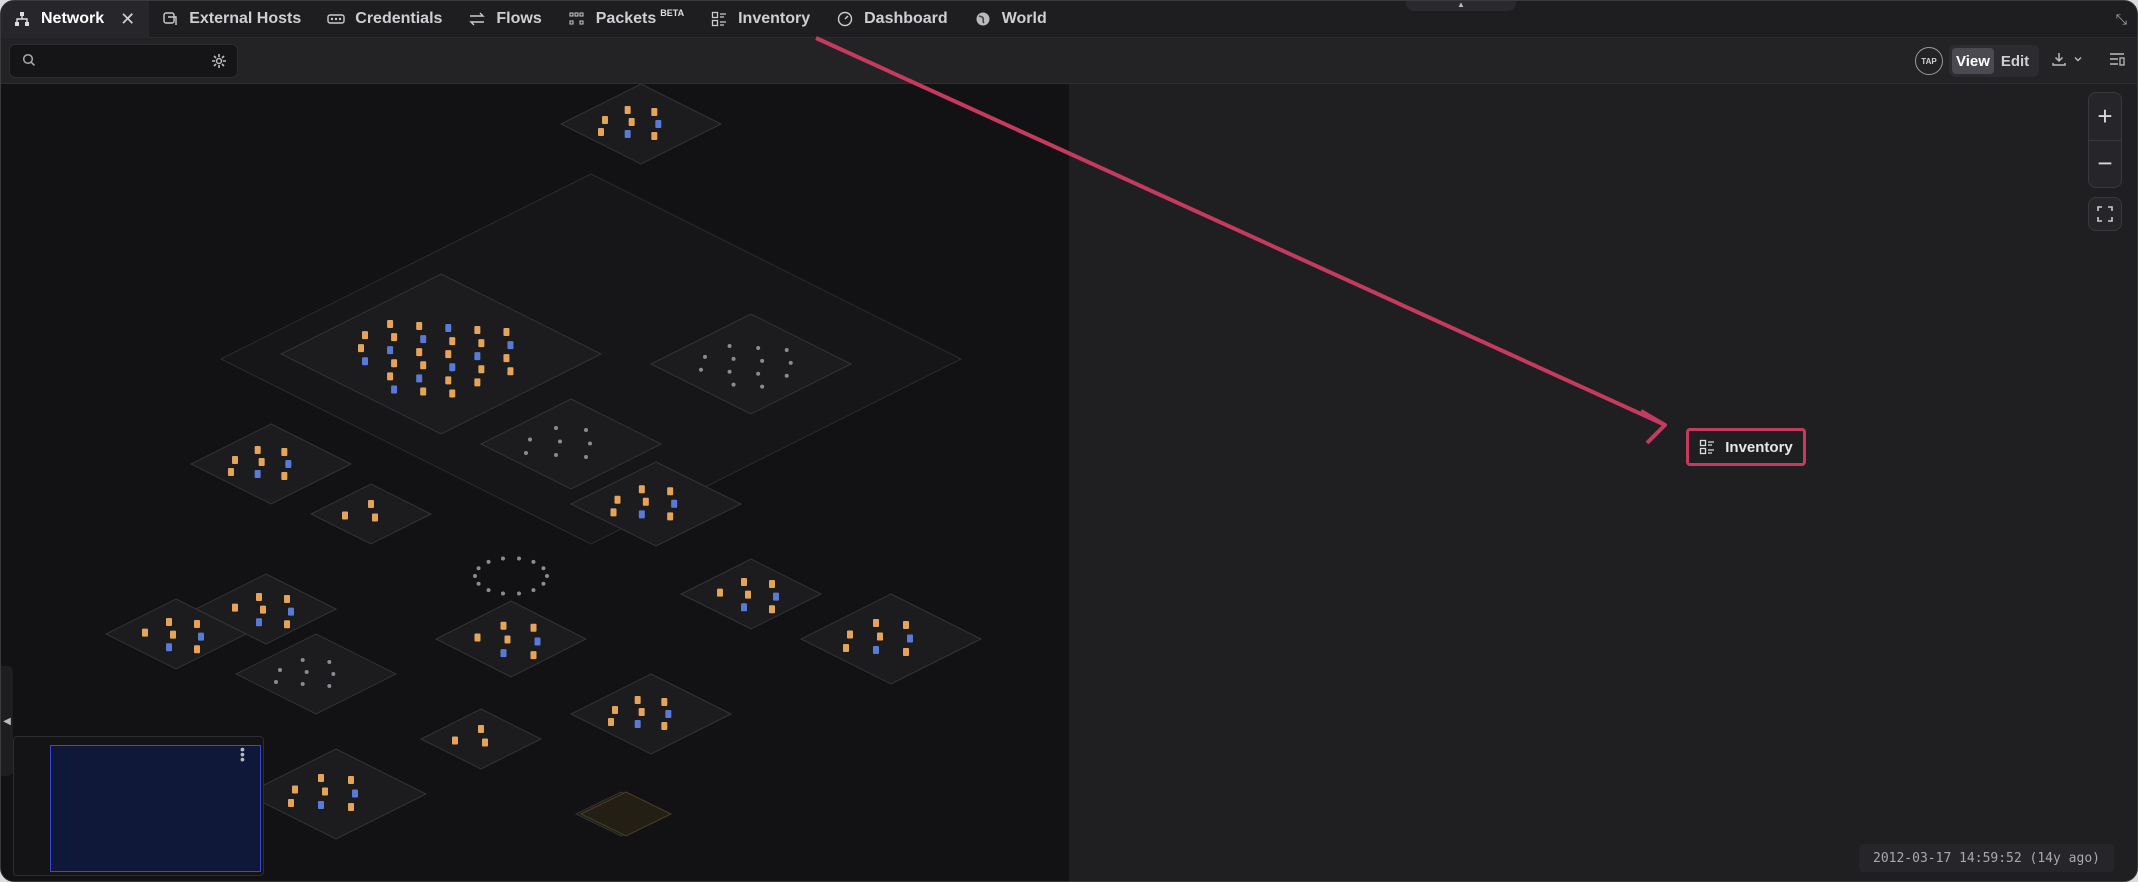 This screenshot has height=882, width=2138. I want to click on minimap-more-icon: • • •, so click(242, 754).